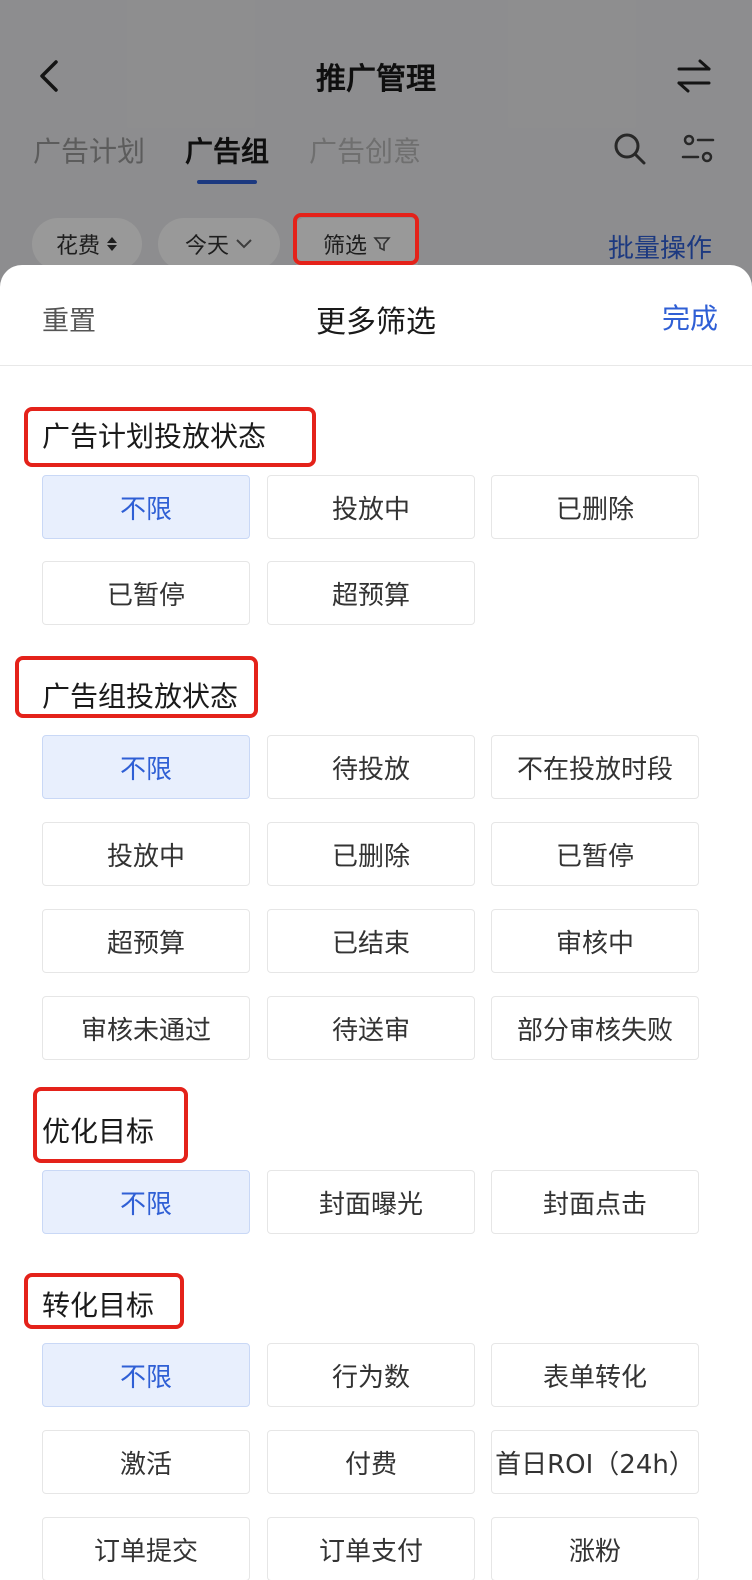 The image size is (752, 1580). What do you see at coordinates (690, 317) in the screenshot?
I see `done-button: 完成` at bounding box center [690, 317].